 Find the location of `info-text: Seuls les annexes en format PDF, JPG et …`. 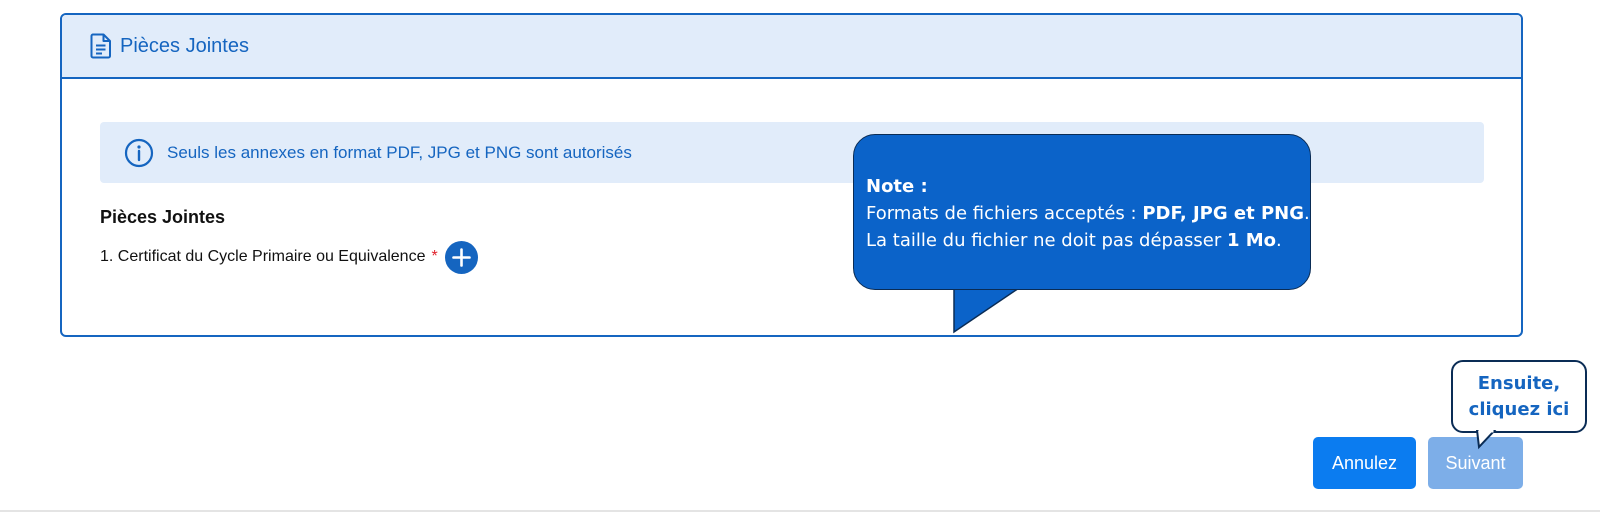

info-text: Seuls les annexes en format PDF, JPG et … is located at coordinates (399, 152).